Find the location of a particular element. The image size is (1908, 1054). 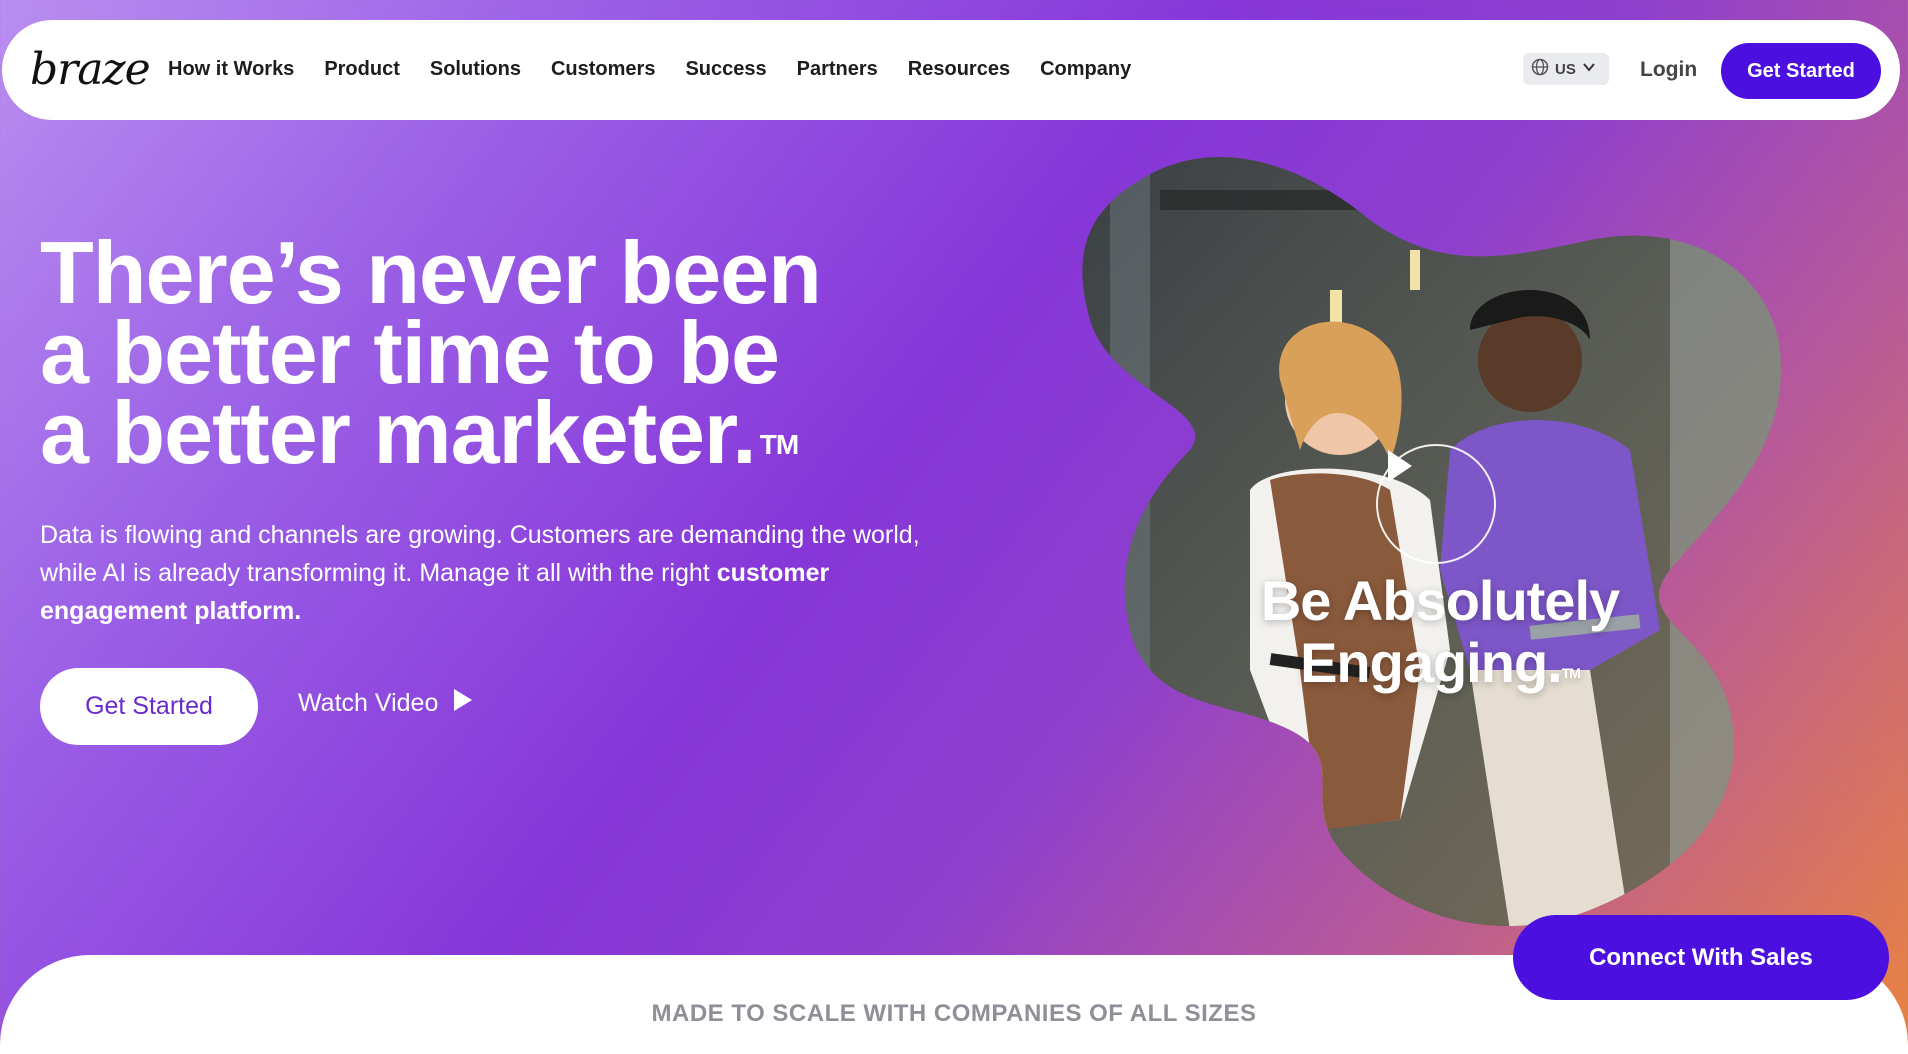

trademark-mark: TM is located at coordinates (779, 444).